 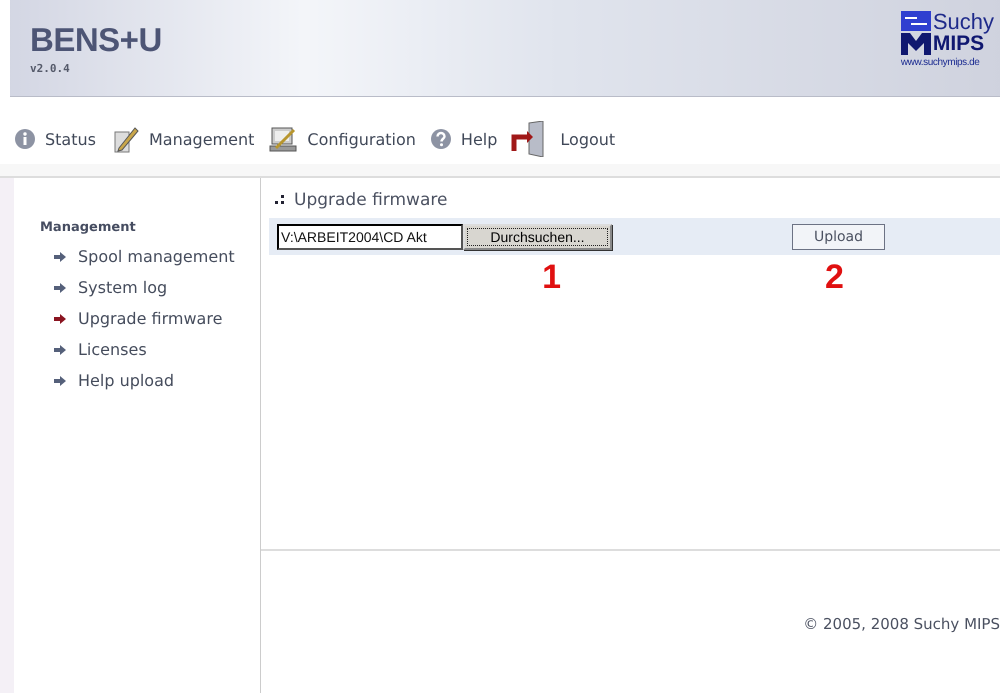 I want to click on help-icon, so click(x=441, y=139).